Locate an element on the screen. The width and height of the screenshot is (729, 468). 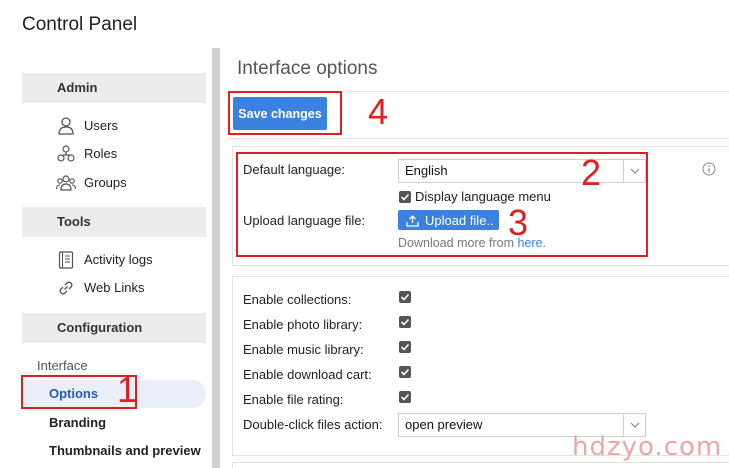
sidebar-item-web-links: Web Links is located at coordinates (100, 288).